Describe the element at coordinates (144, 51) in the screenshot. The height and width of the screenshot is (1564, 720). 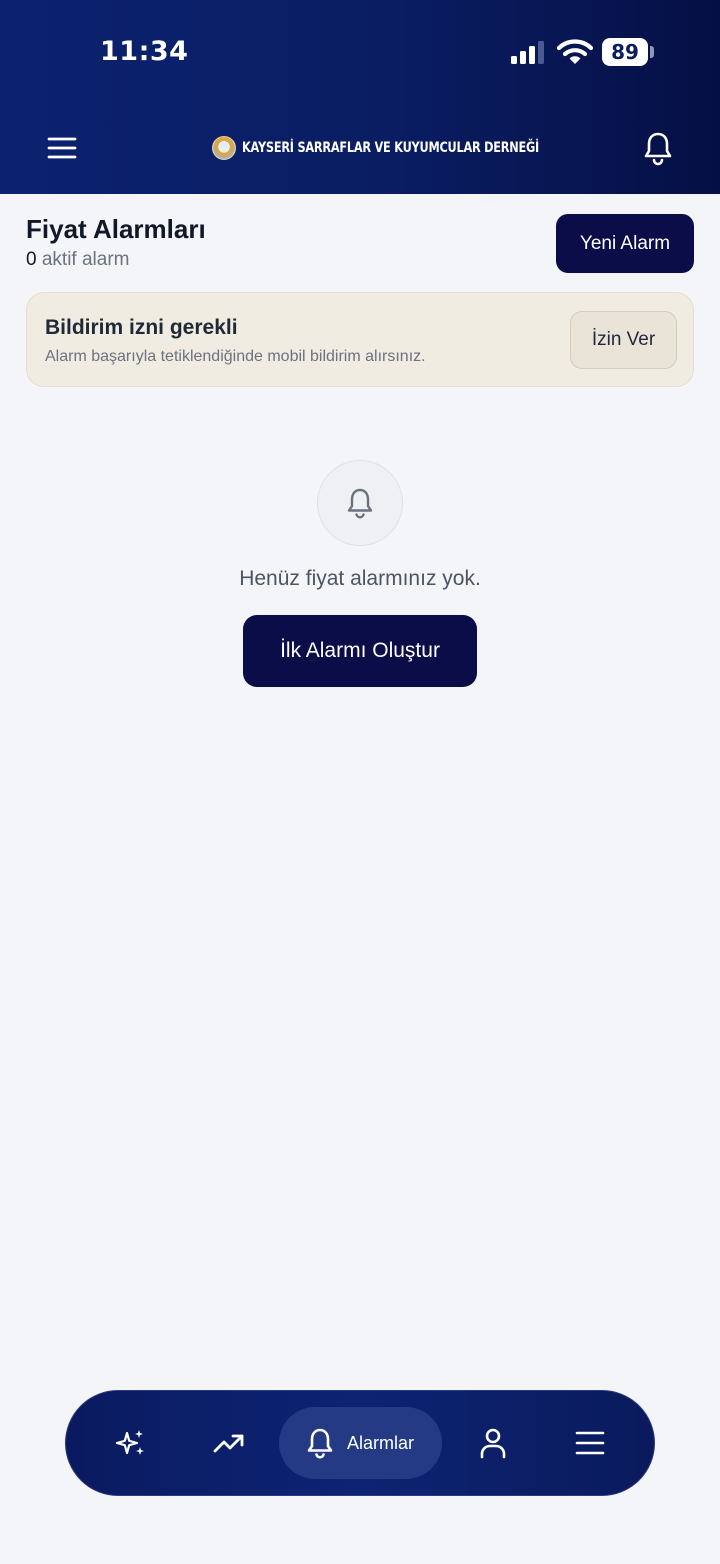
I see `status-time: 11:34` at that location.